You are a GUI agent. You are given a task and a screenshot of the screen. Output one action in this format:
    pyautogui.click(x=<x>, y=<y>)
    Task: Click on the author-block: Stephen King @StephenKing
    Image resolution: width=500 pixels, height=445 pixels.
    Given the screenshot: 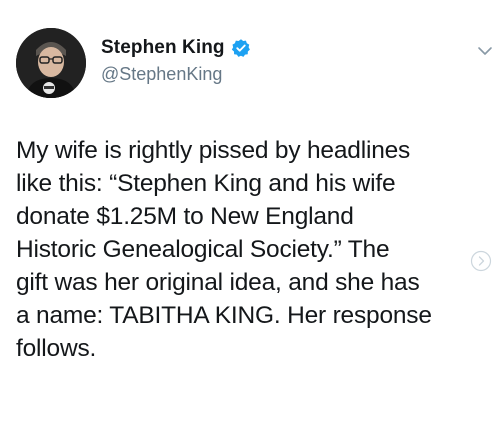 What is the action you would take?
    pyautogui.click(x=176, y=60)
    